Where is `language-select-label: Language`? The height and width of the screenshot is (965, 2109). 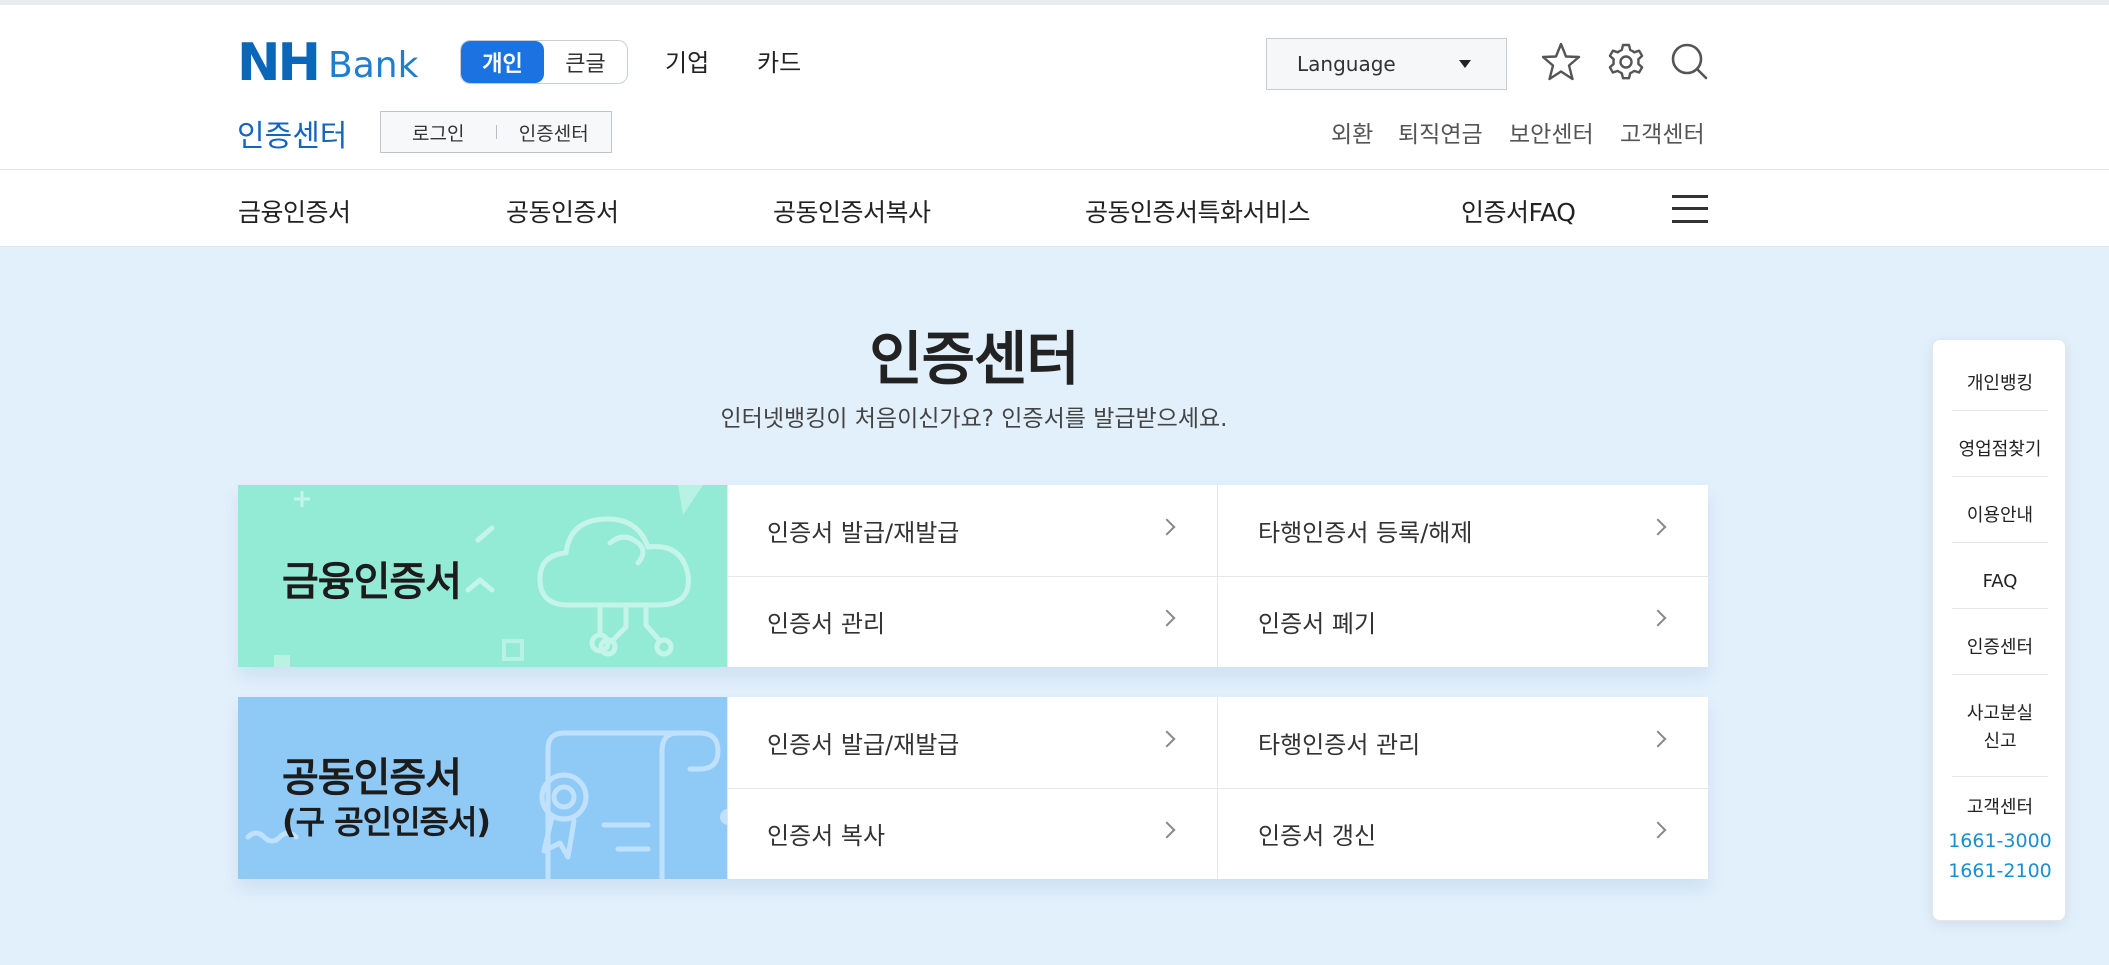 language-select-label: Language is located at coordinates (1346, 64).